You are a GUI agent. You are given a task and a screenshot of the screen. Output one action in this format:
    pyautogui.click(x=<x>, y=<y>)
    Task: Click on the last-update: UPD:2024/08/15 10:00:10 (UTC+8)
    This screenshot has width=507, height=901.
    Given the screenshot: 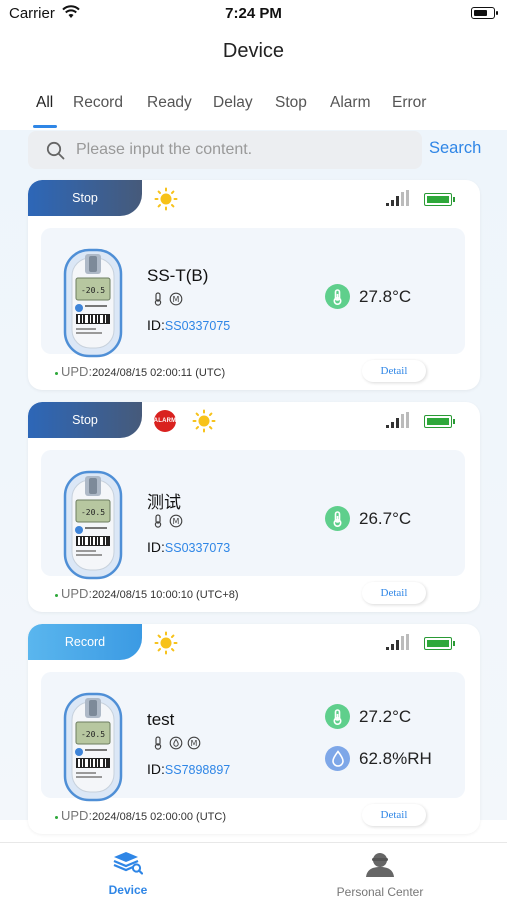 What is the action you would take?
    pyautogui.click(x=147, y=593)
    